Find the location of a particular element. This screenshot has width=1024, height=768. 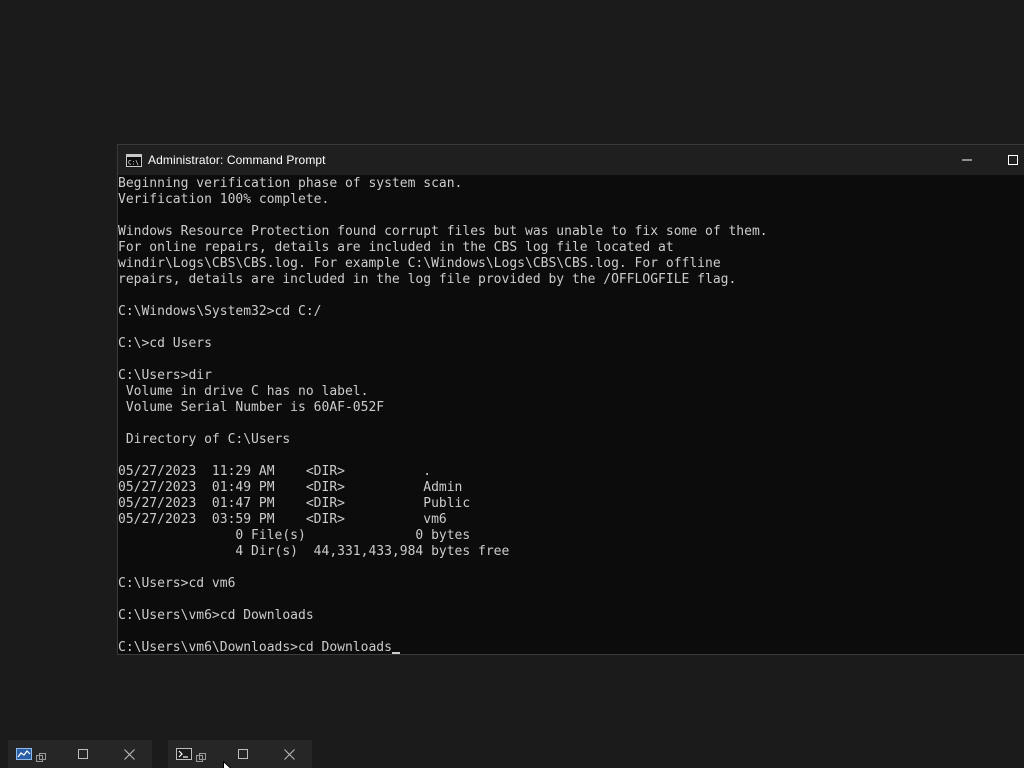

console-line: C:\Windows\System32>cd C:/ is located at coordinates (220, 311).